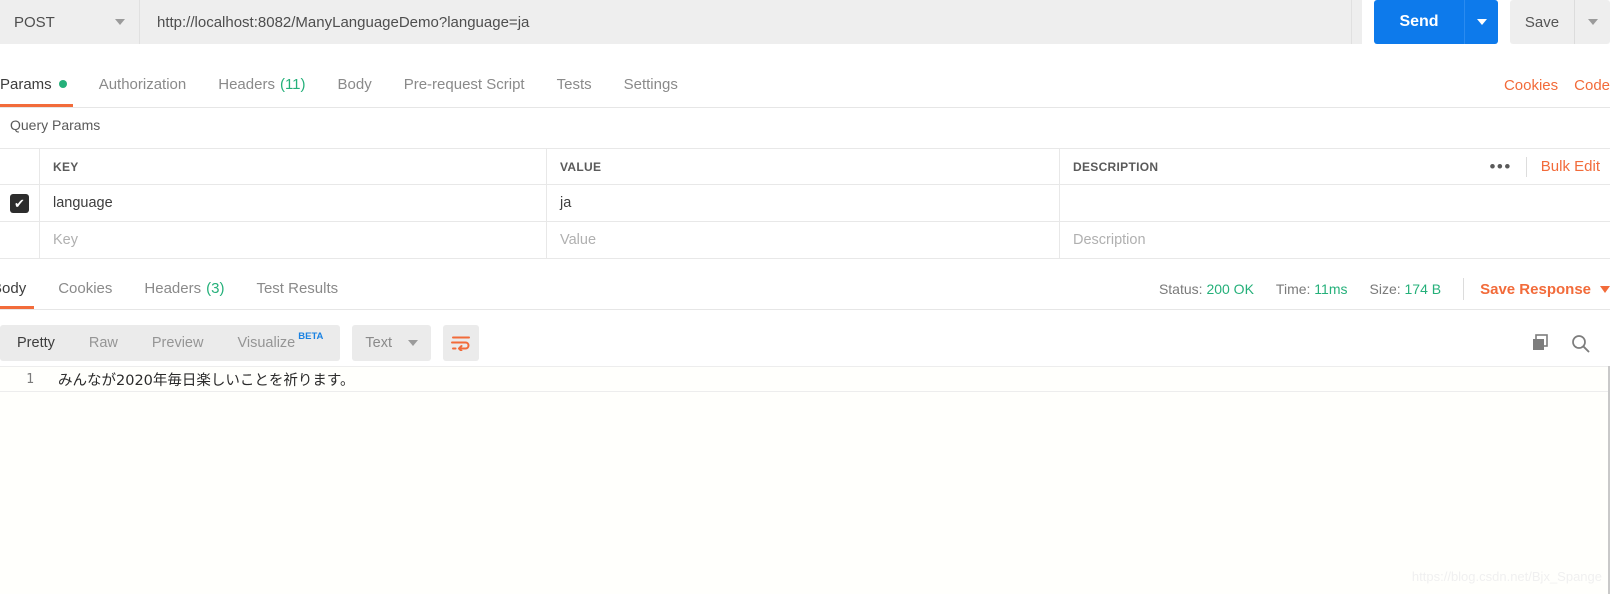 The height and width of the screenshot is (594, 1610). What do you see at coordinates (1357, 22) in the screenshot?
I see `urlbar-spacer` at bounding box center [1357, 22].